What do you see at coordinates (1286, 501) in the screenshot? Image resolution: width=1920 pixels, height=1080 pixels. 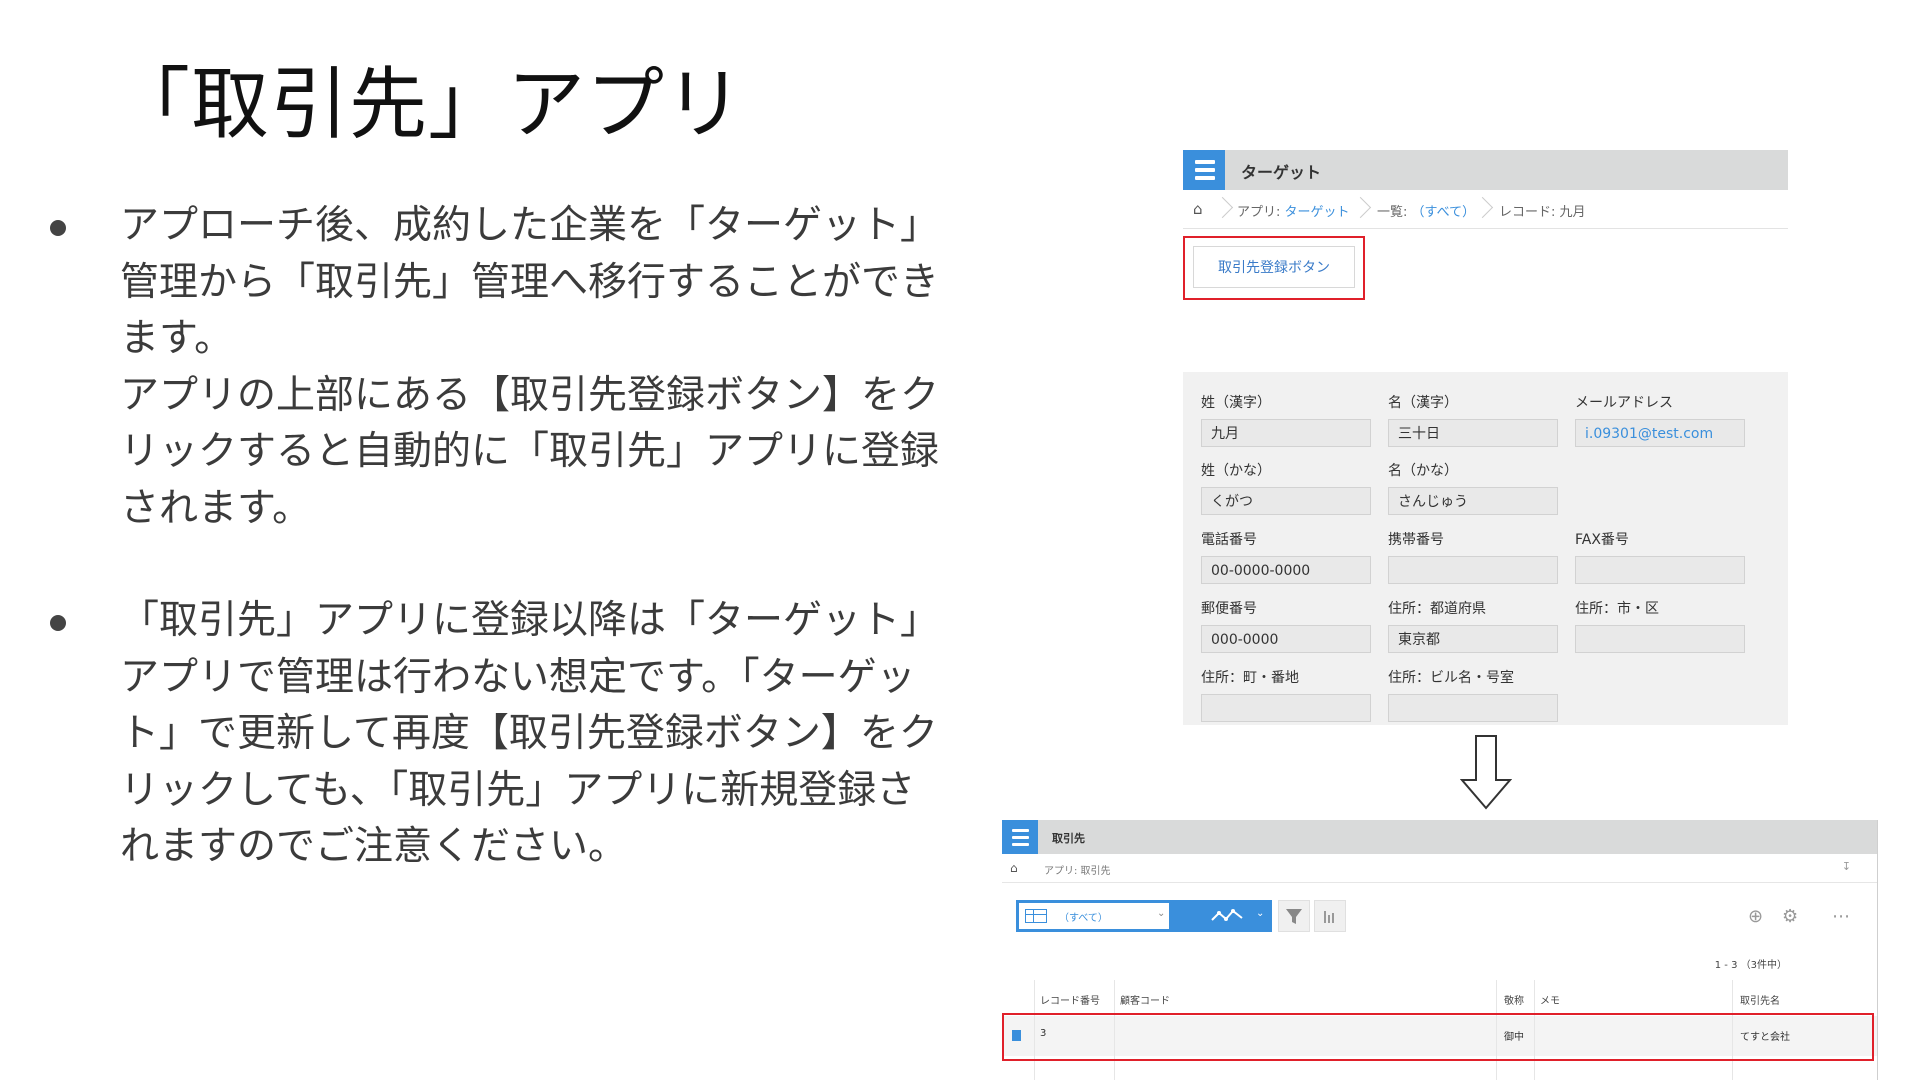 I see `field-value: くがつ` at bounding box center [1286, 501].